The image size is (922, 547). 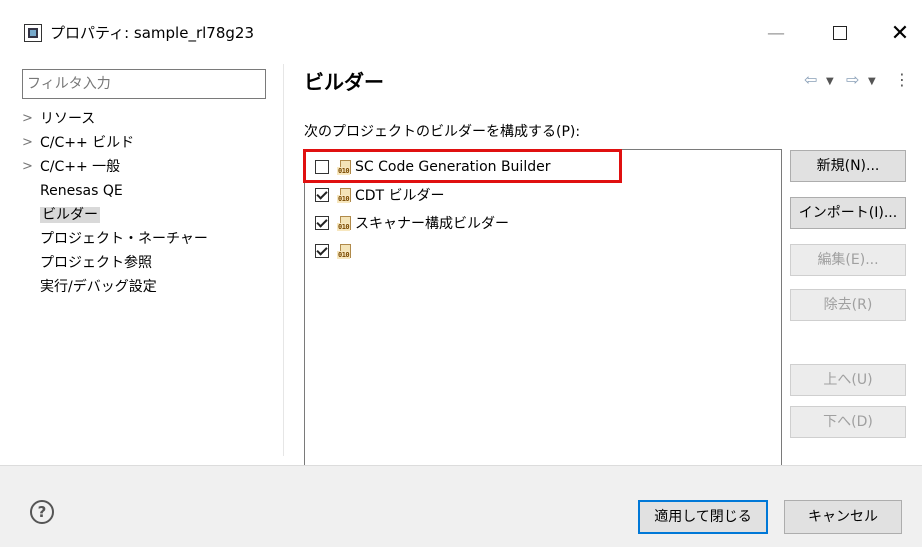 I want to click on list-item: 010 SC Code Generation Builder, so click(x=432, y=167).